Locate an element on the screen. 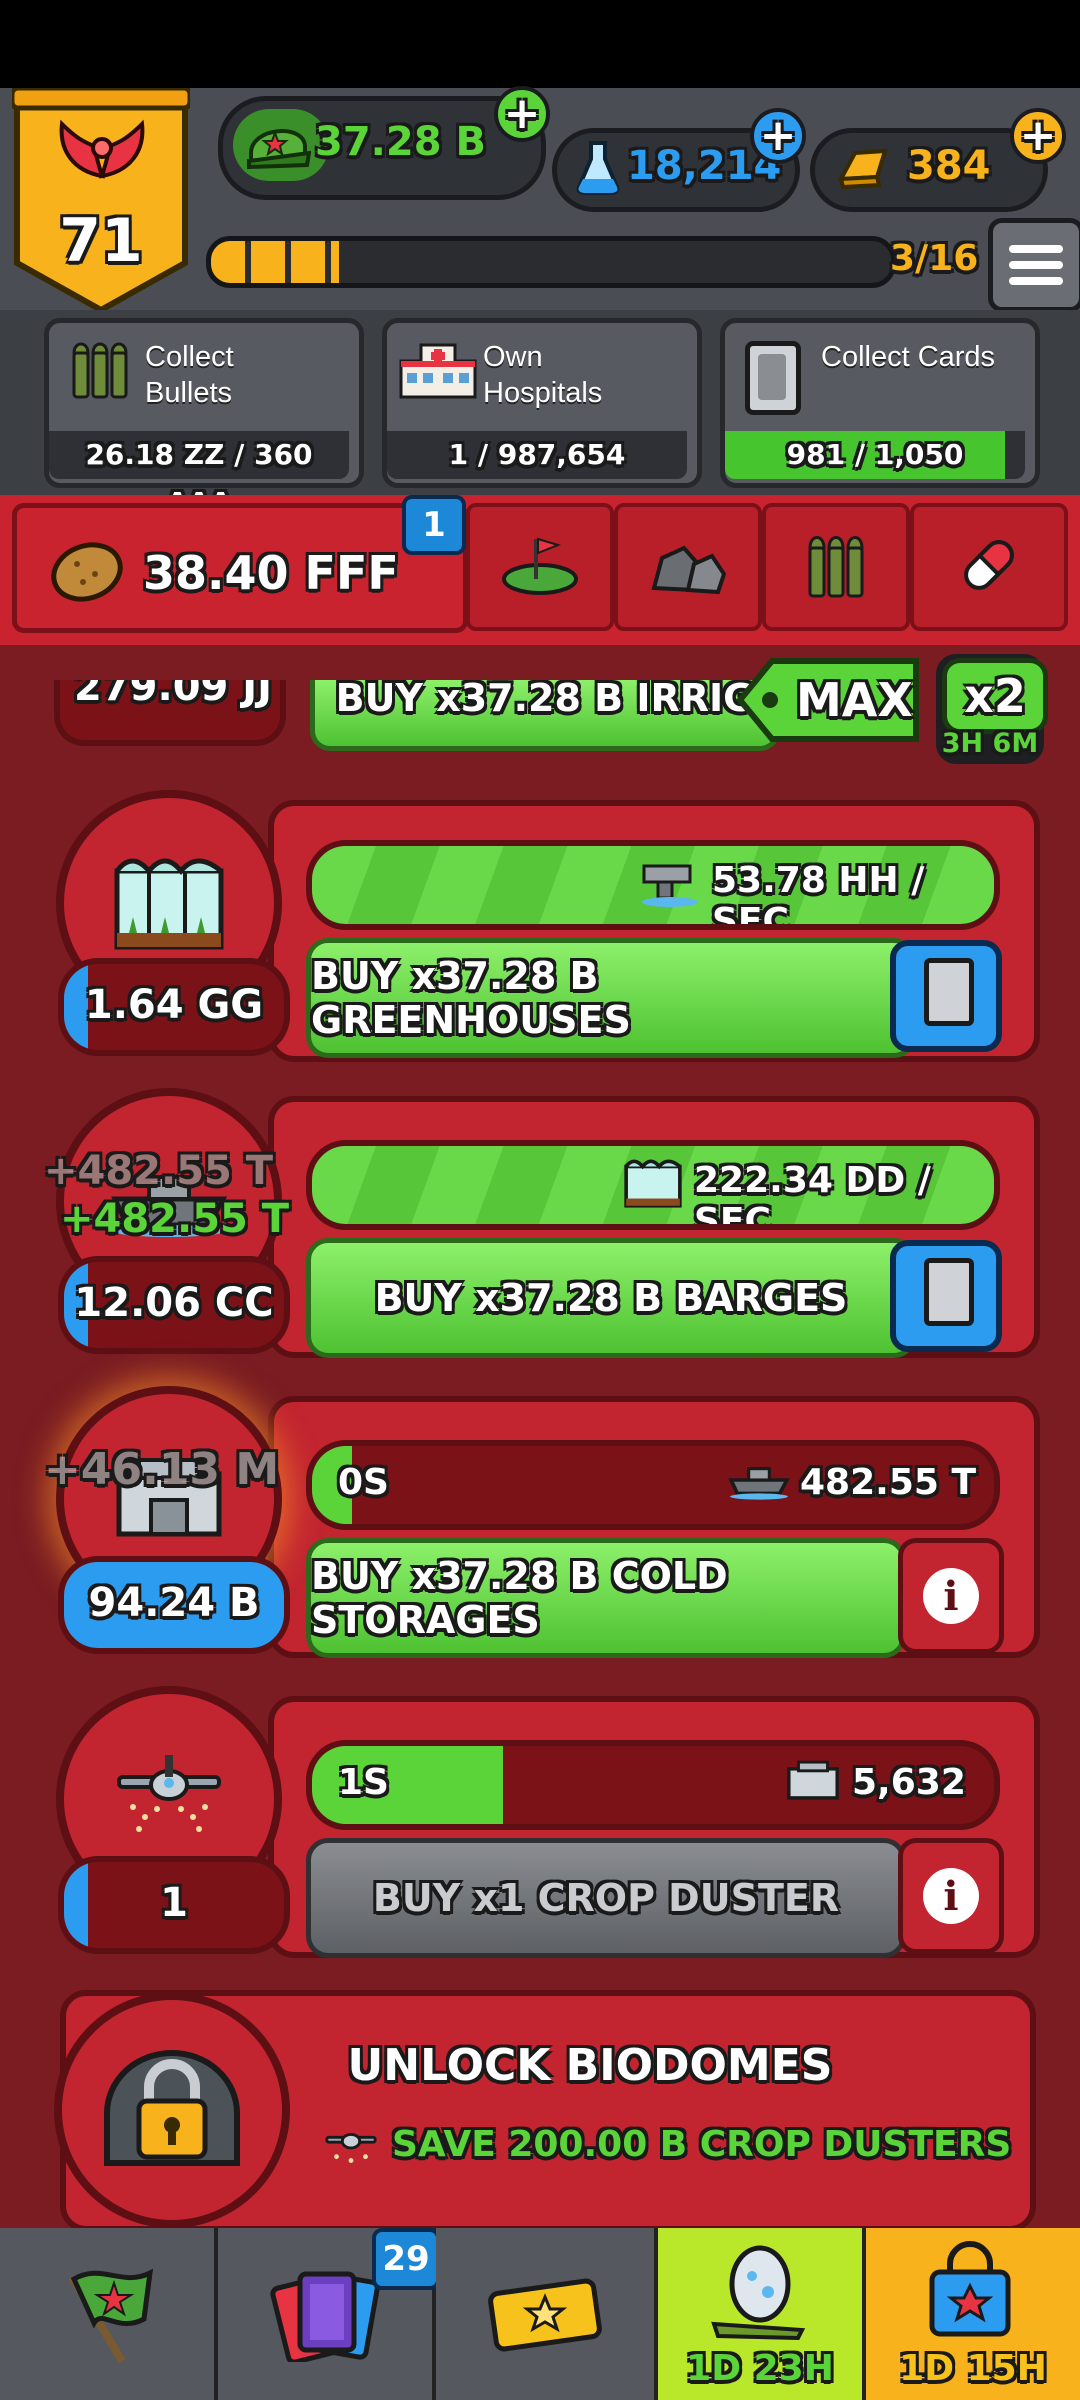  level-number: 71 is located at coordinates (101, 241).